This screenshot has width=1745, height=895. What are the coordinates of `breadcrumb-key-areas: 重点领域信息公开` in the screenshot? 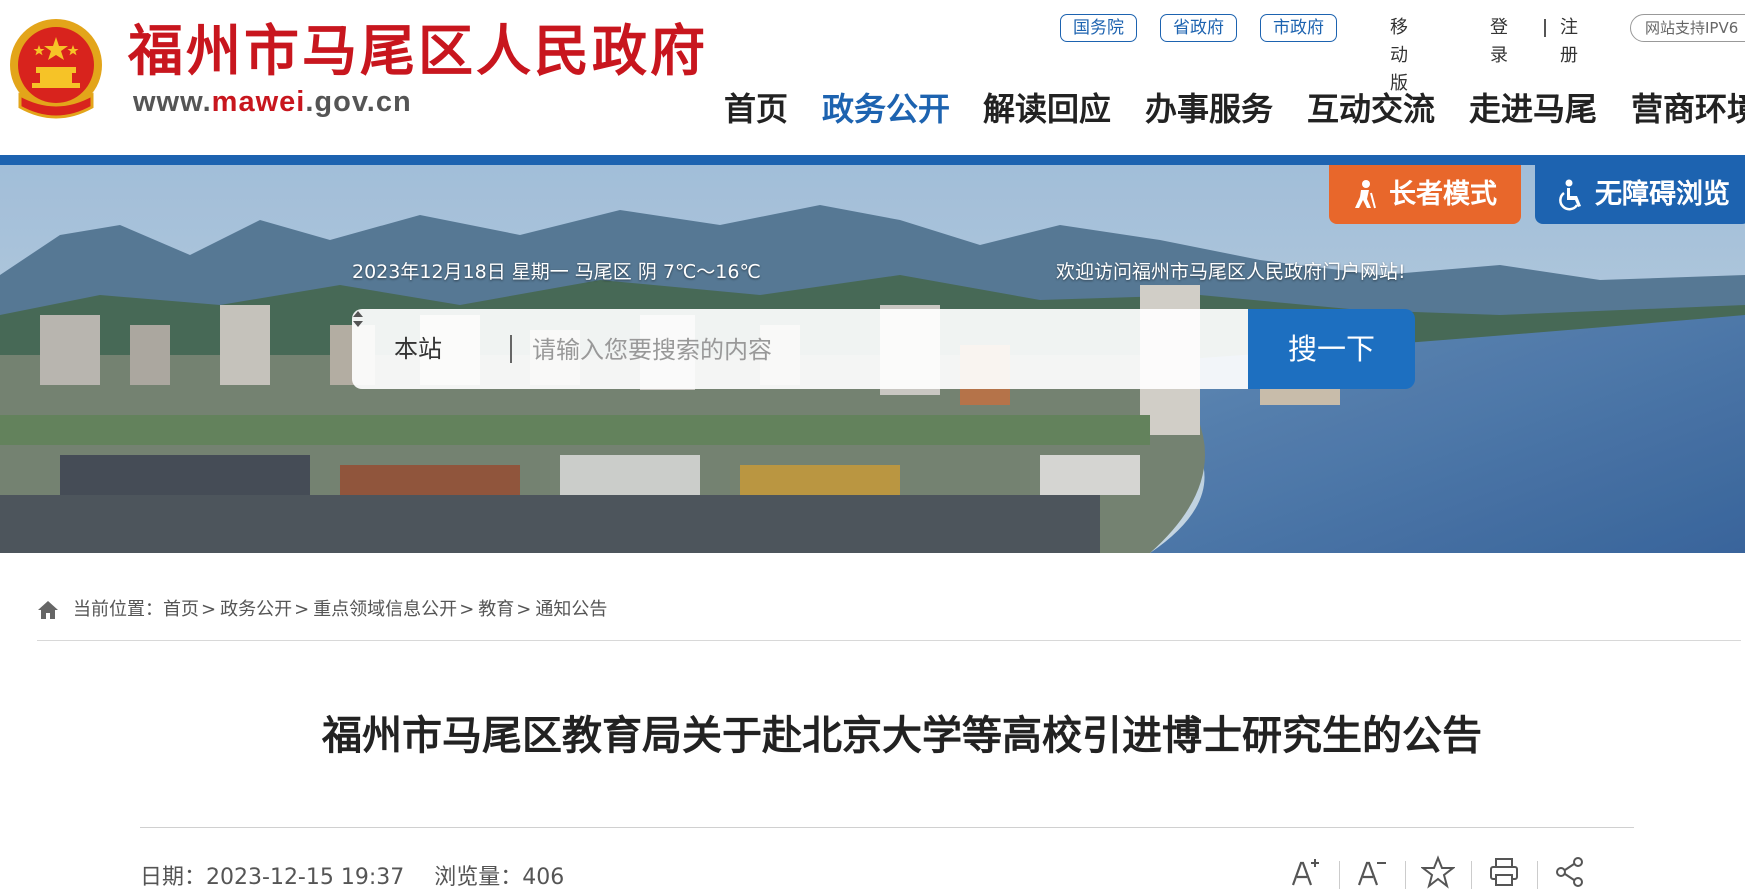 It's located at (385, 609).